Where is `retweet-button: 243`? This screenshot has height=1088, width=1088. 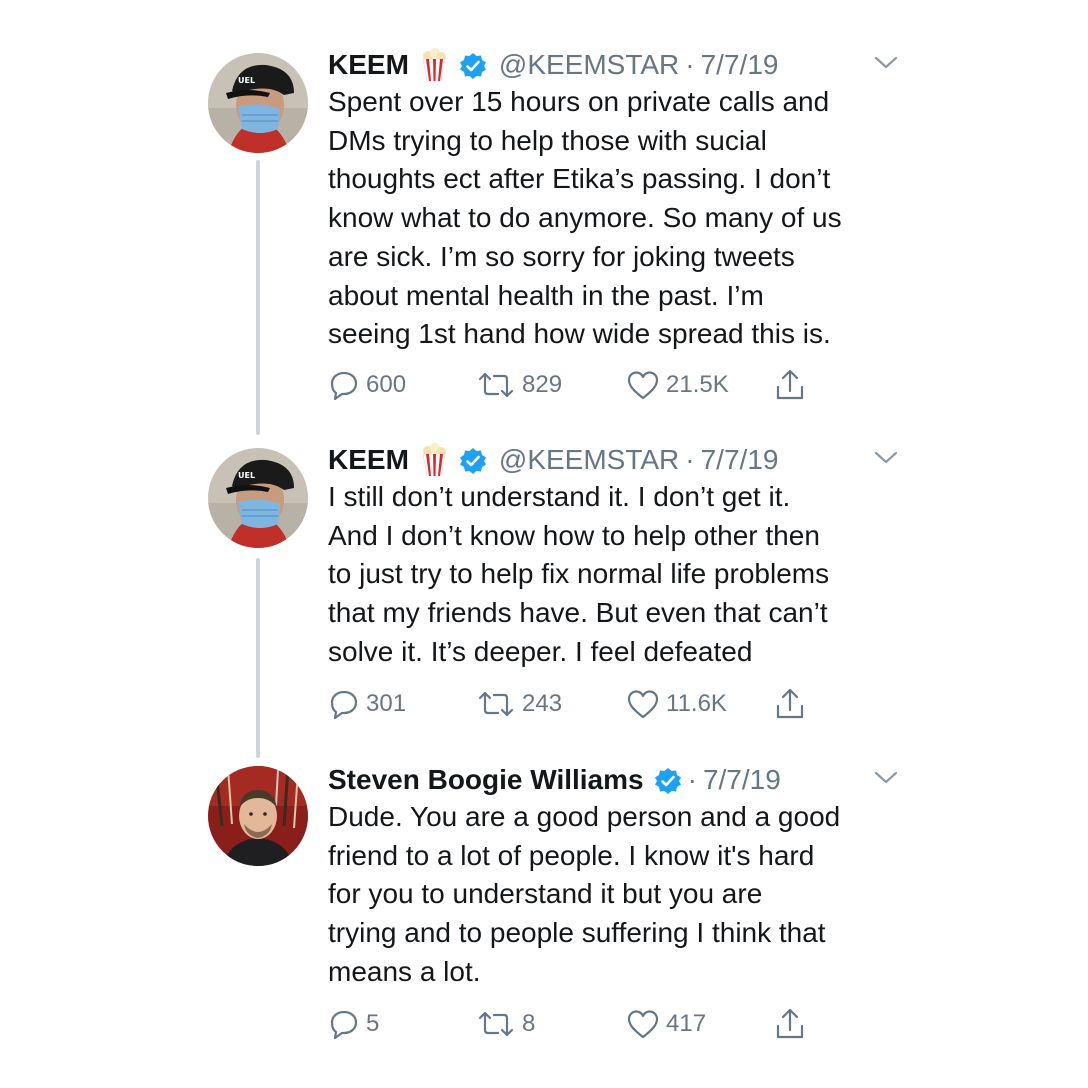 retweet-button: 243 is located at coordinates (519, 704).